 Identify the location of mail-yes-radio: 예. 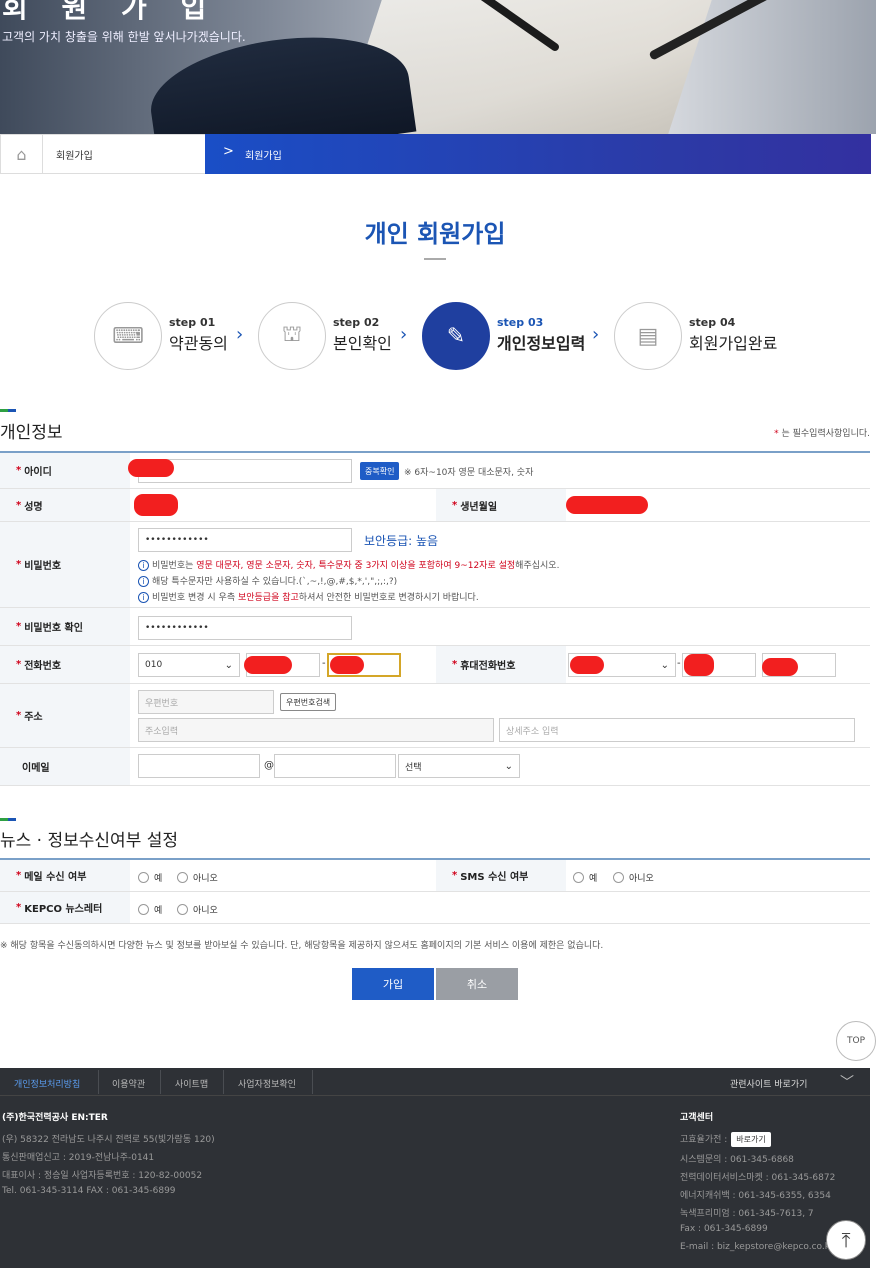
(150, 877).